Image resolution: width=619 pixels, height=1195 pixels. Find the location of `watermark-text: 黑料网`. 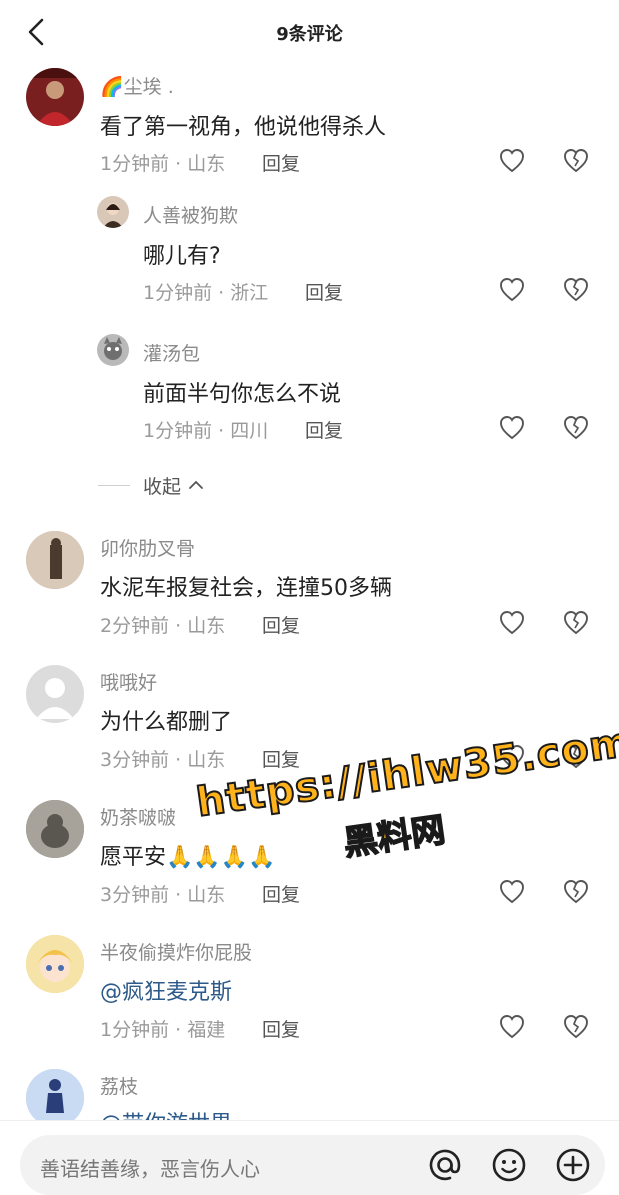

watermark-text: 黑料网 is located at coordinates (394, 836).